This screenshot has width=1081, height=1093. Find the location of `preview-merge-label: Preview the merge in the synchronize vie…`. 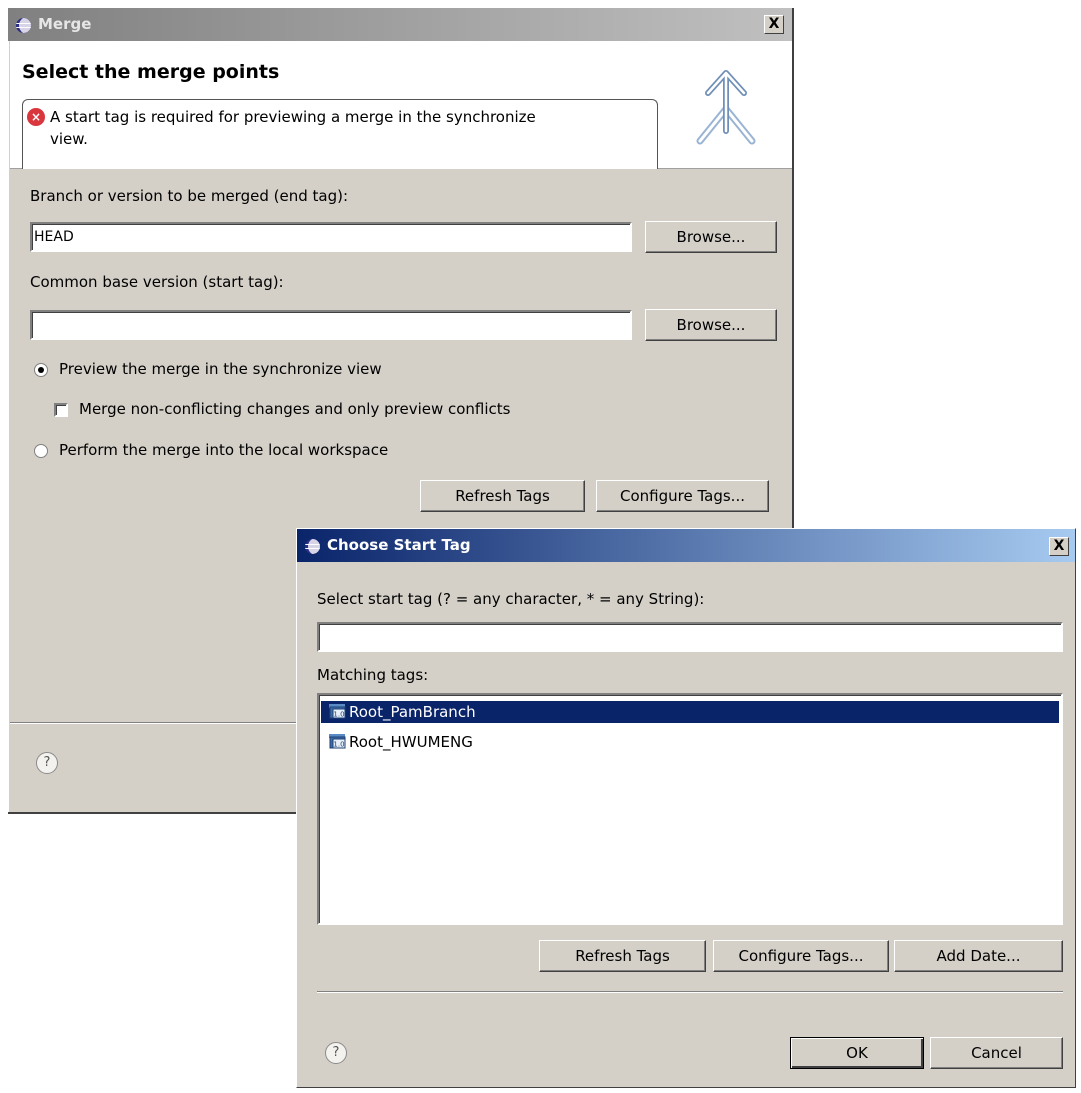

preview-merge-label: Preview the merge in the synchronize vie… is located at coordinates (220, 369).